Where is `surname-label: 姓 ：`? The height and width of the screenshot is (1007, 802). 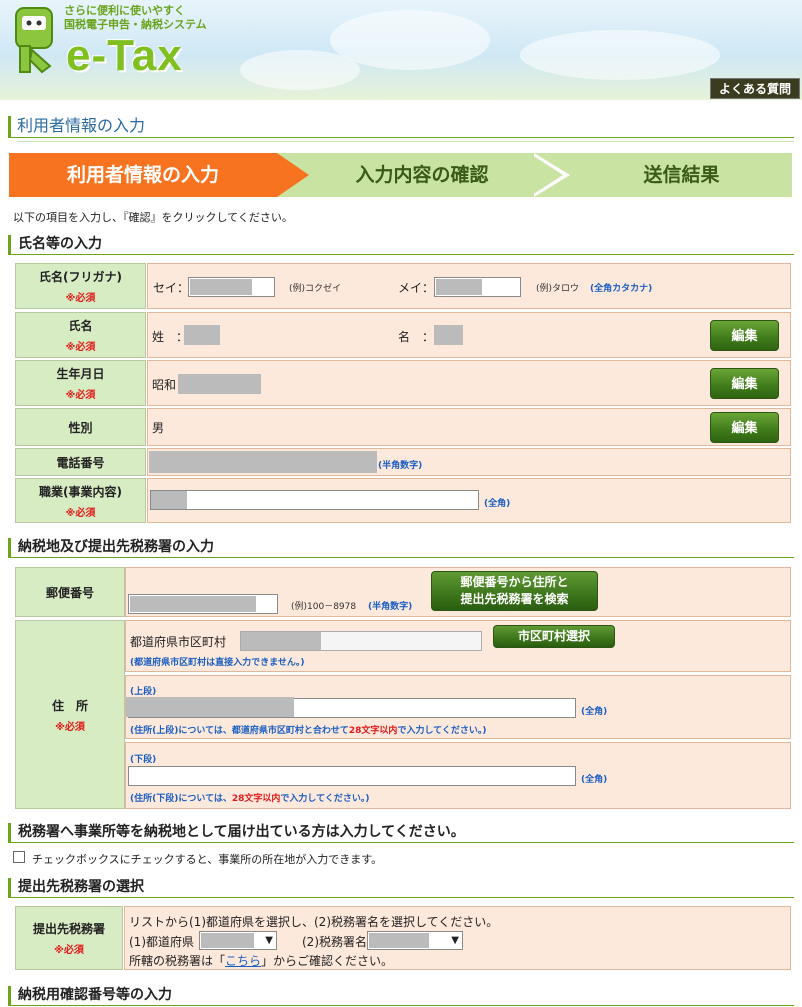 surname-label: 姓 ： is located at coordinates (170, 337).